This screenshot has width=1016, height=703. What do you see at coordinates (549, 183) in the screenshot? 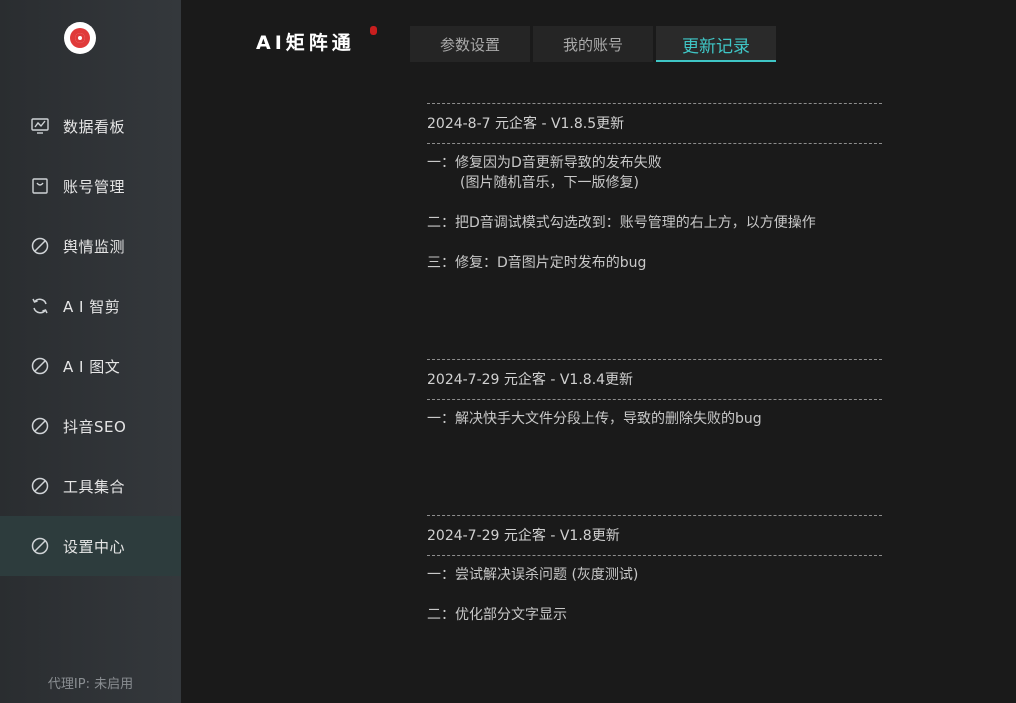
I see `changelog-line: (图片随机音乐，下一版修复)` at bounding box center [549, 183].